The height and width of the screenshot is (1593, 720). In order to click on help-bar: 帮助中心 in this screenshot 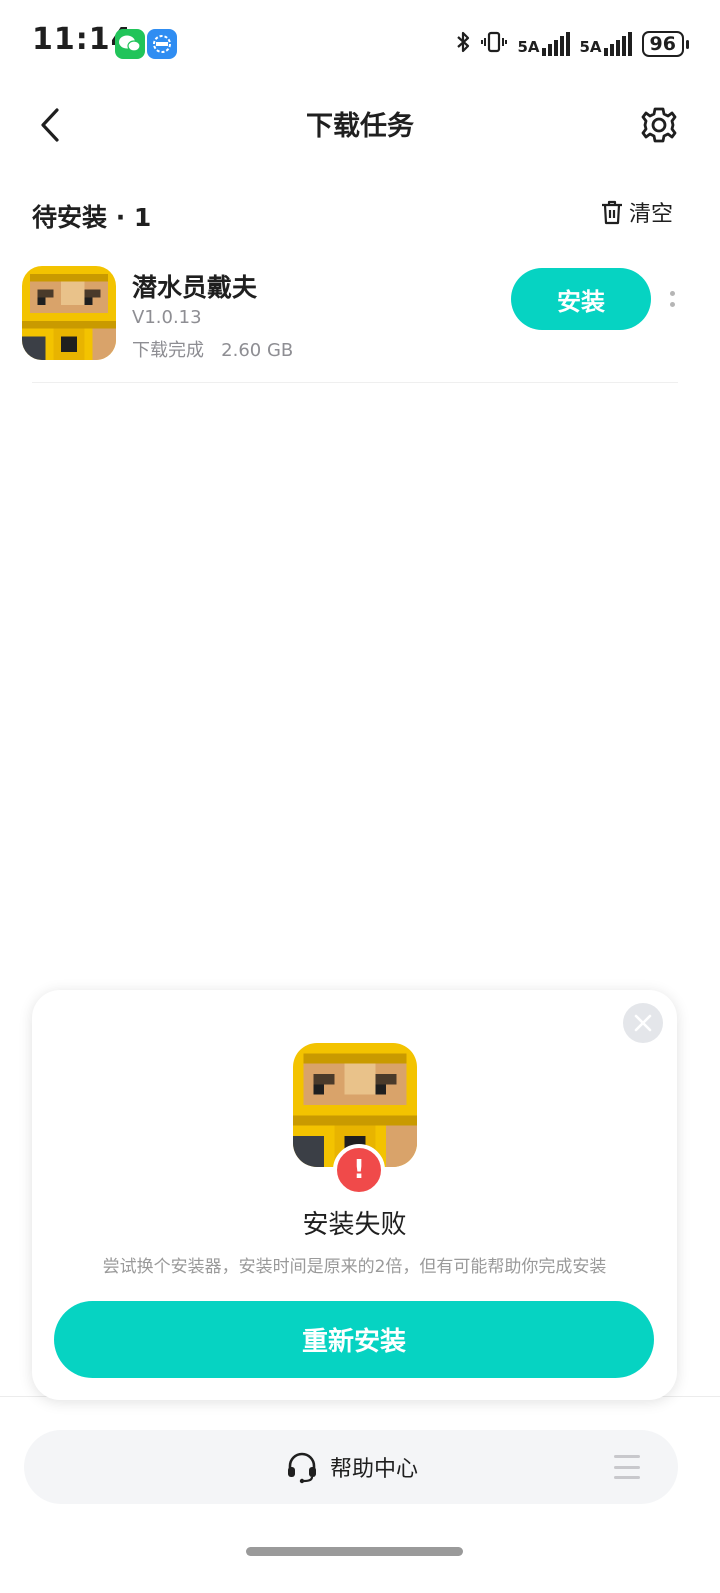, I will do `click(351, 1467)`.